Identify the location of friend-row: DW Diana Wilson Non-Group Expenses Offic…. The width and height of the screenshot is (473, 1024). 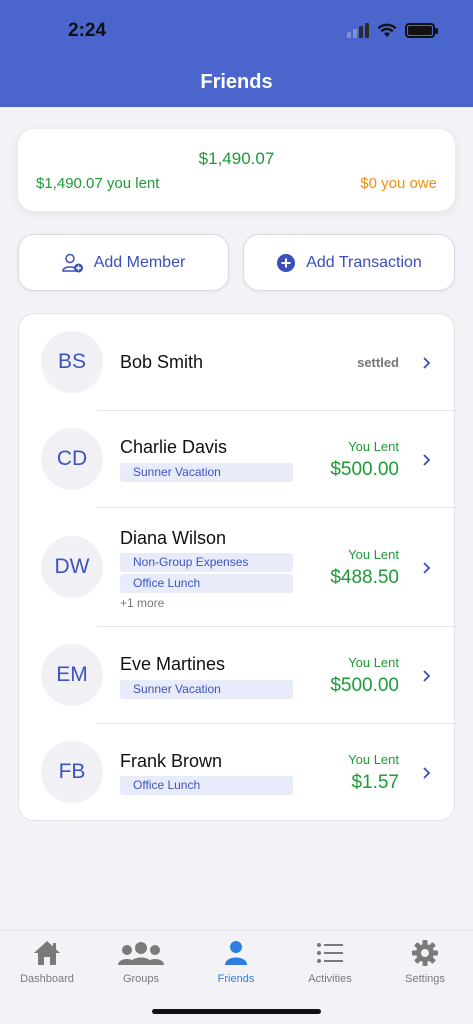
(237, 567).